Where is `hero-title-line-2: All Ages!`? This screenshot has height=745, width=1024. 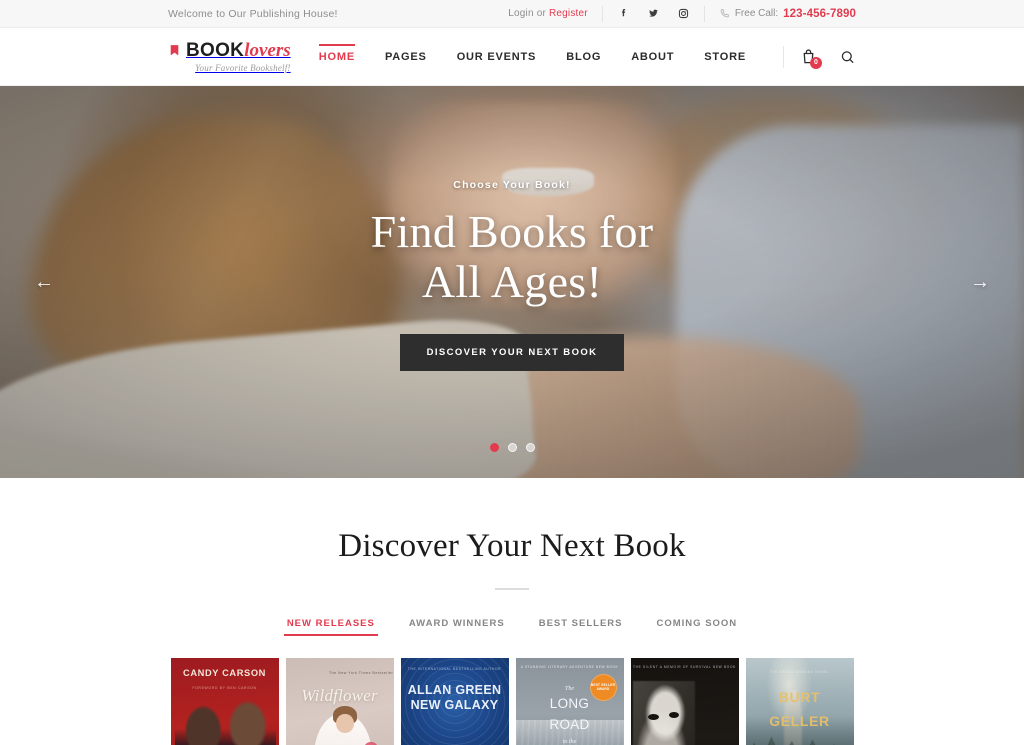 hero-title-line-2: All Ages! is located at coordinates (512, 281).